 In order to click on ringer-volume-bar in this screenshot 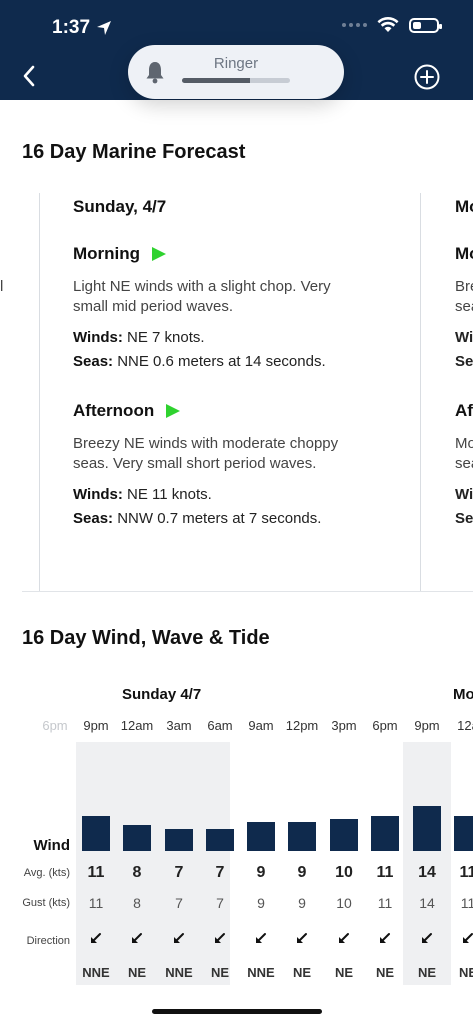, I will do `click(236, 80)`.